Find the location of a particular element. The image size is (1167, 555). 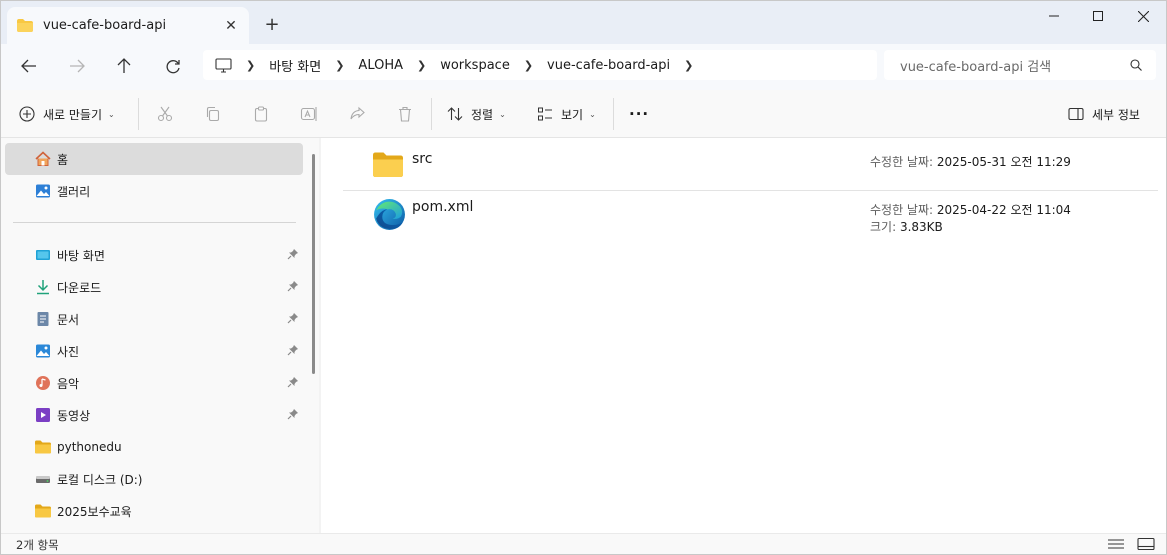

paste-icon is located at coordinates (261, 114).